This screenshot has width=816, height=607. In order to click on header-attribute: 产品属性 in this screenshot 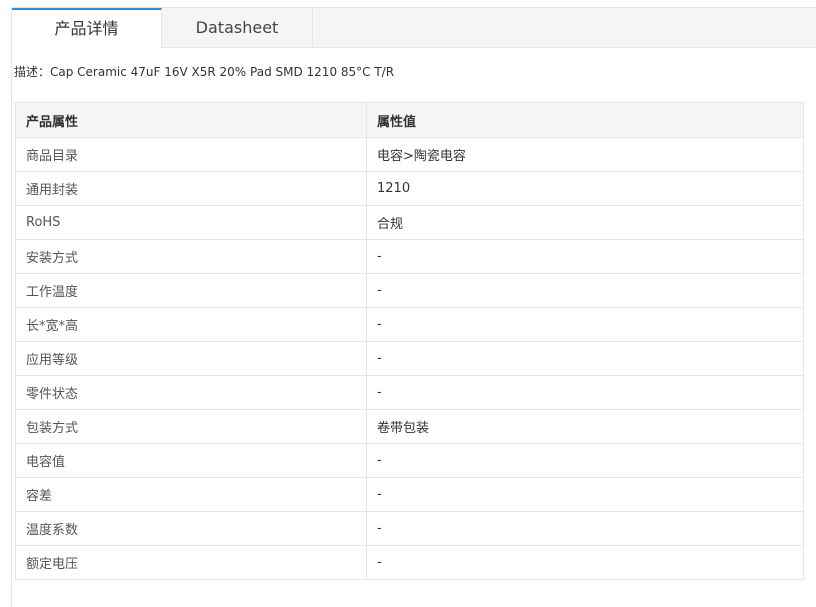, I will do `click(191, 120)`.